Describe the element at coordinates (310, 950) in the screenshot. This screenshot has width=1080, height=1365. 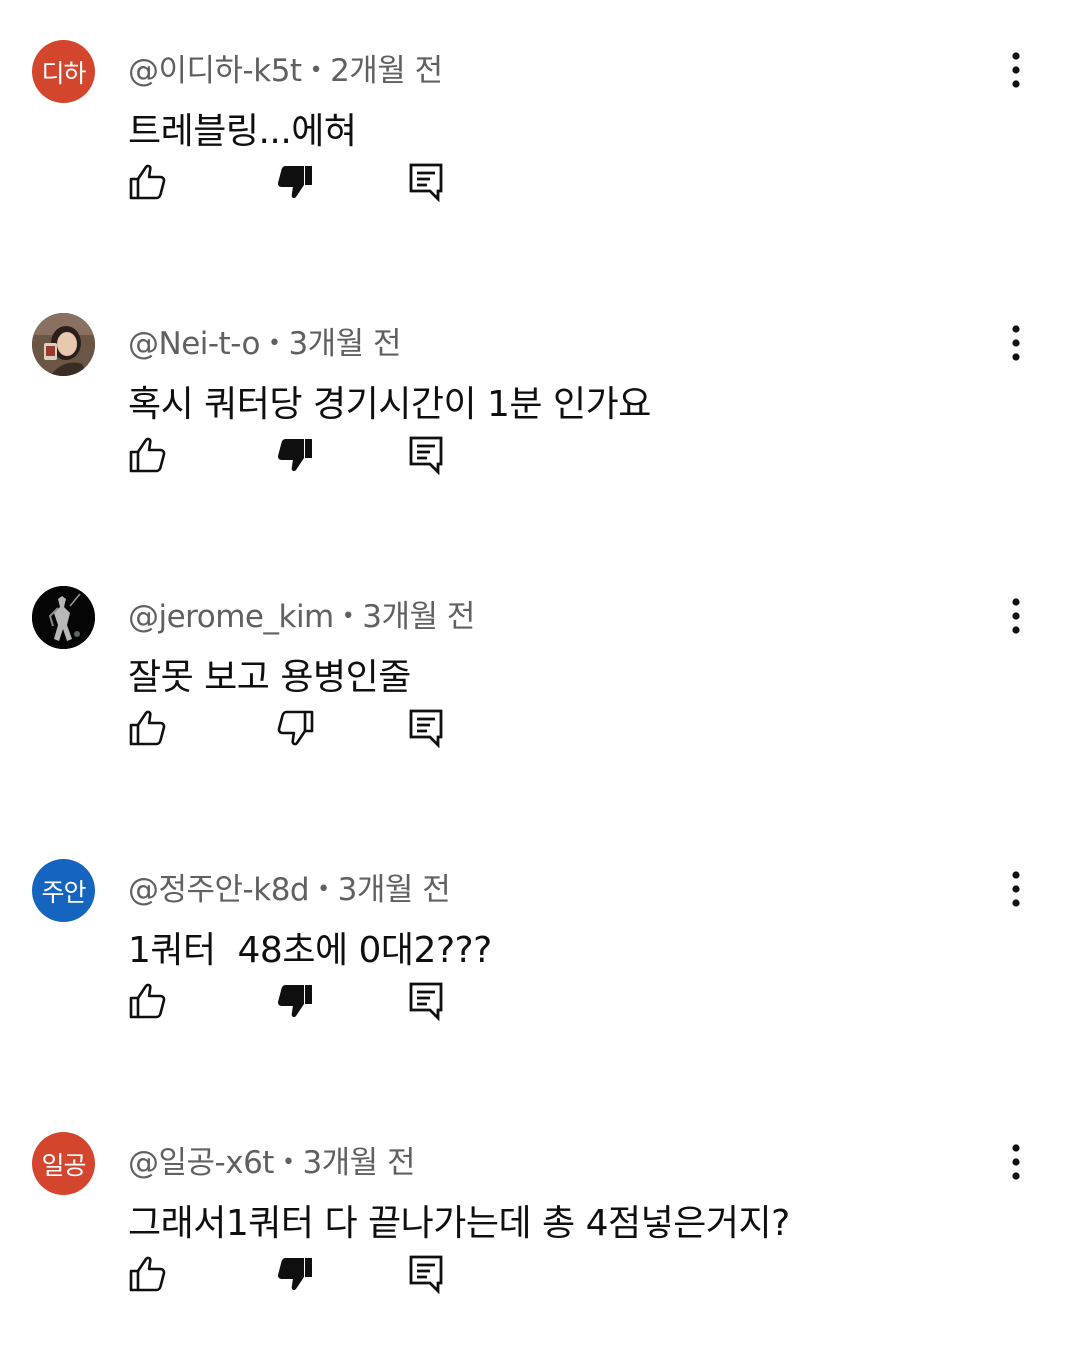
I see `comment-text: 1쿼터 48초에 0대2???` at that location.